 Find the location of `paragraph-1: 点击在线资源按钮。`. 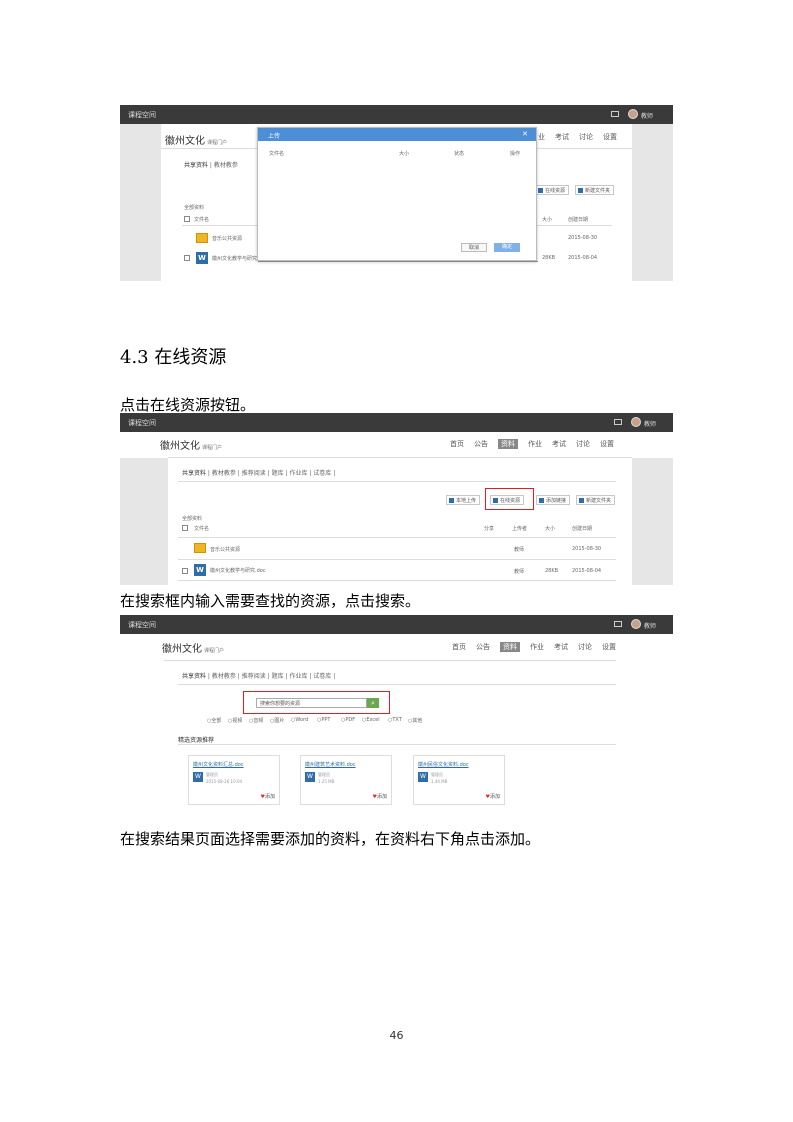

paragraph-1: 点击在线资源按钮。 is located at coordinates (188, 405).